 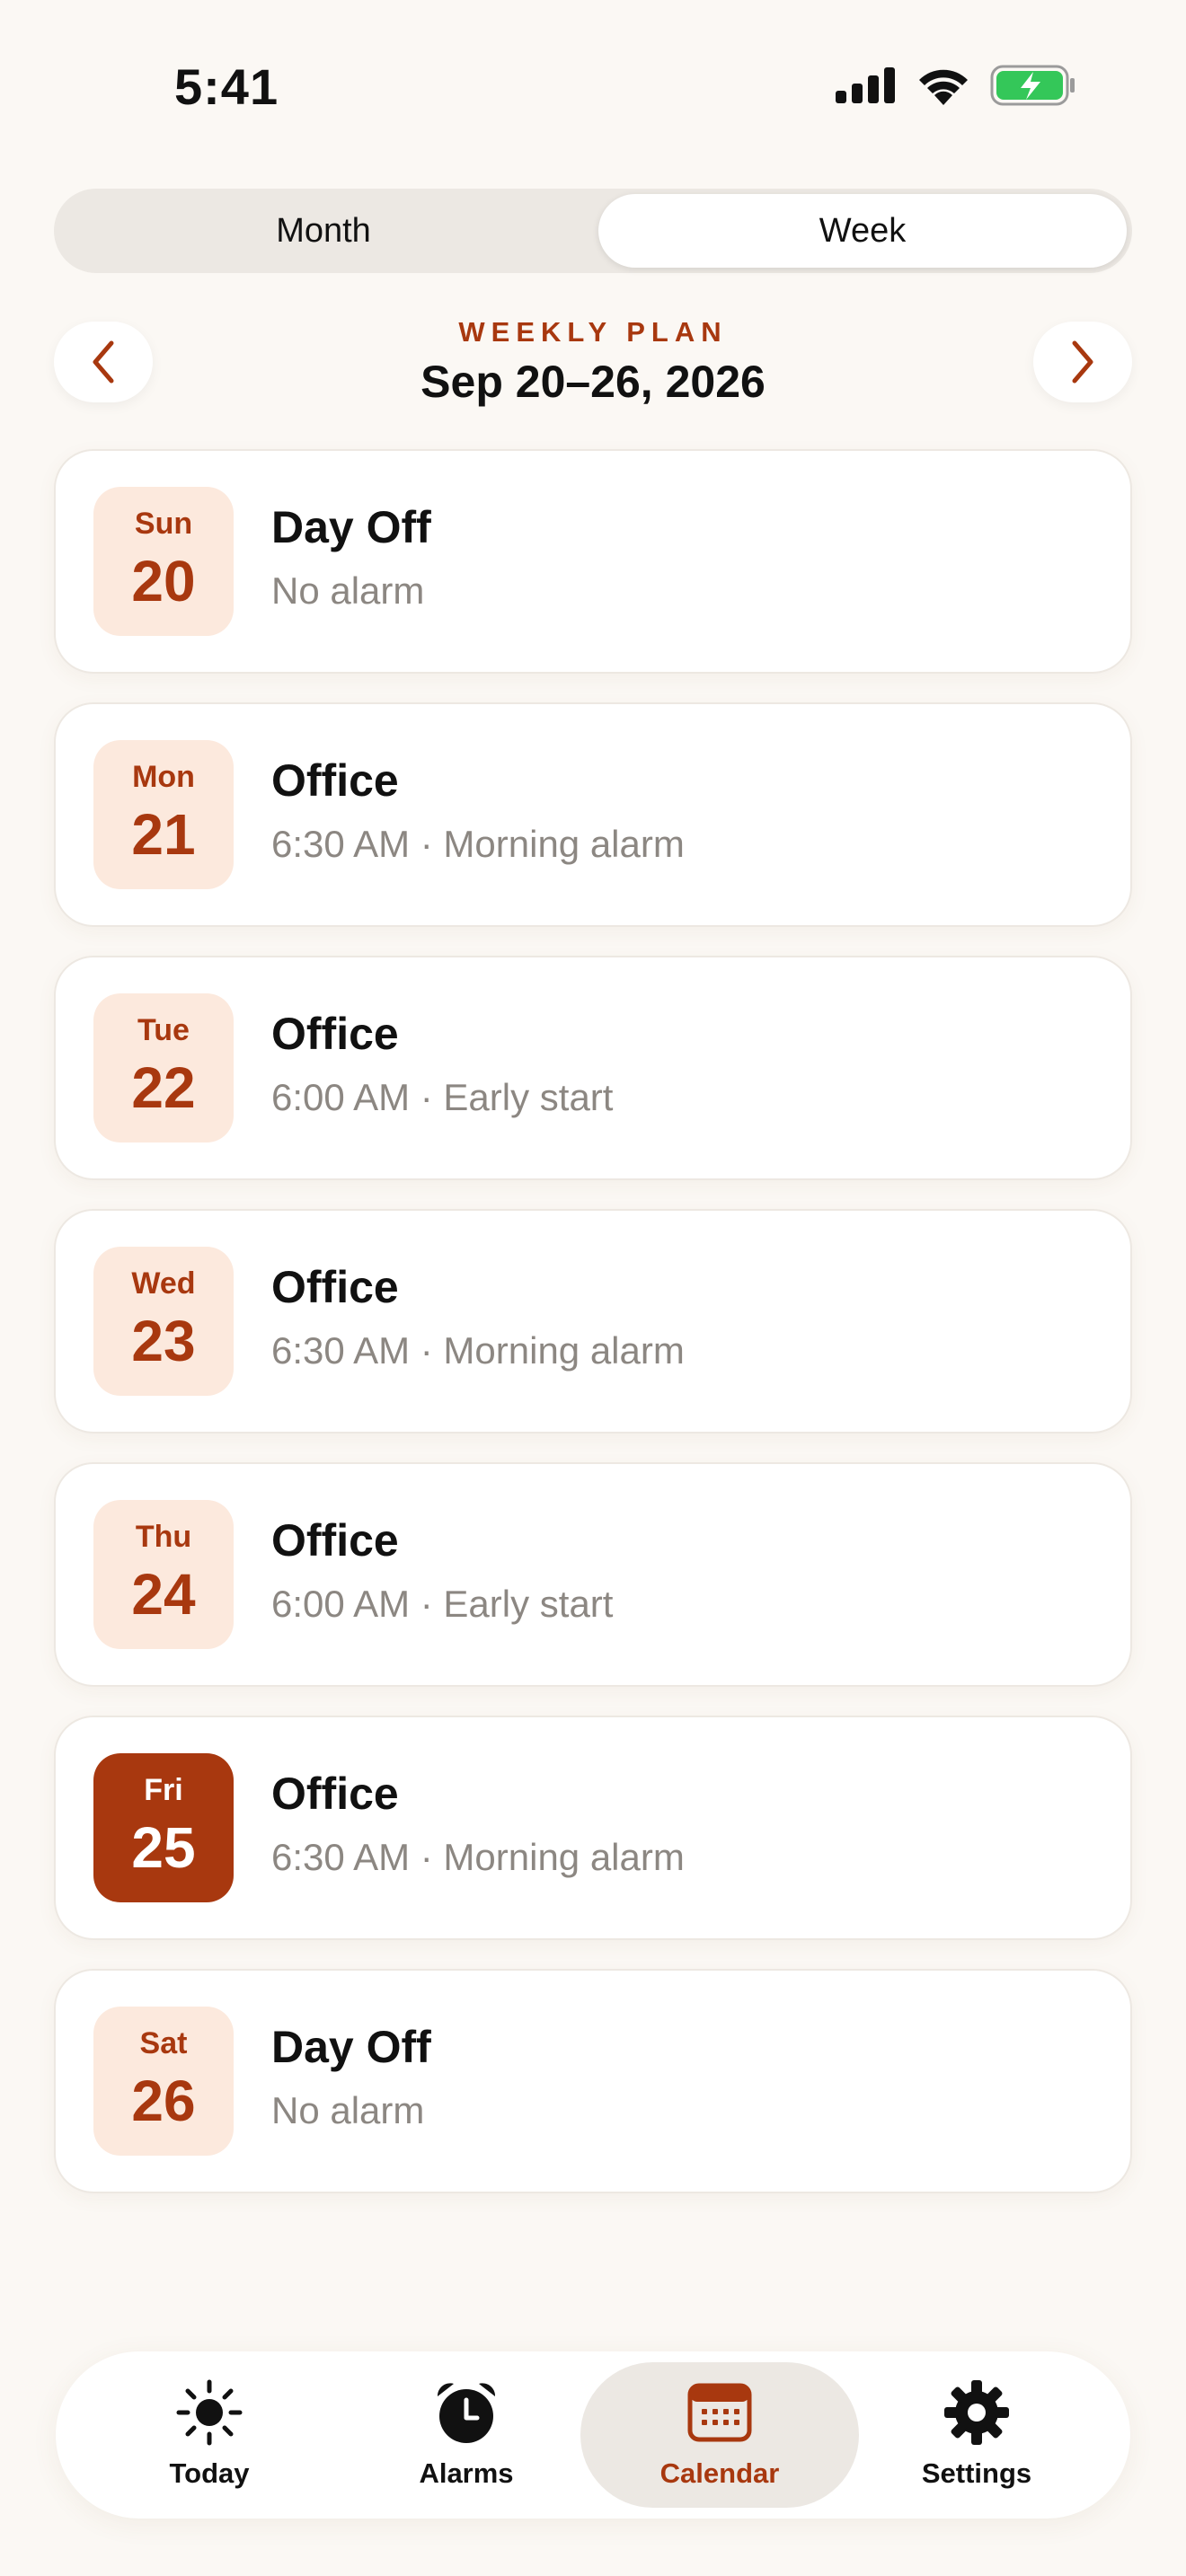 I want to click on sun-icon, so click(x=209, y=2412).